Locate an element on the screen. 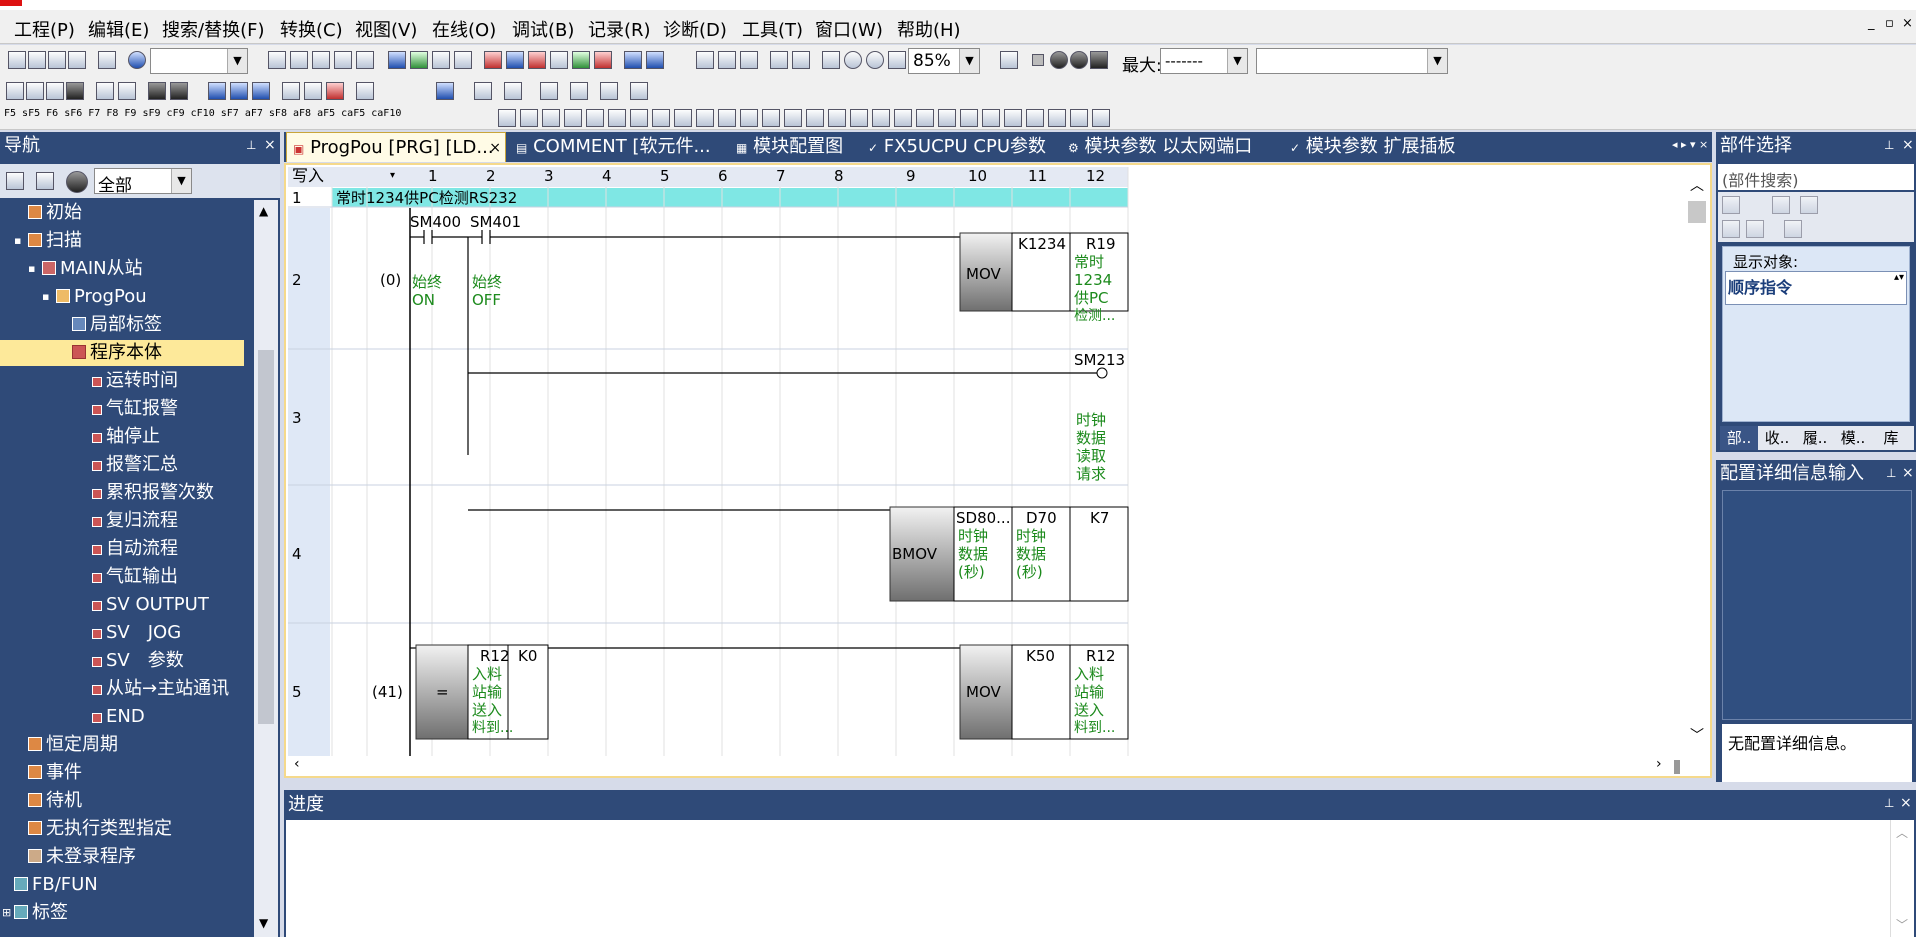 Image resolution: width=1916 pixels, height=937 pixels. properties-icon is located at coordinates (107, 60).